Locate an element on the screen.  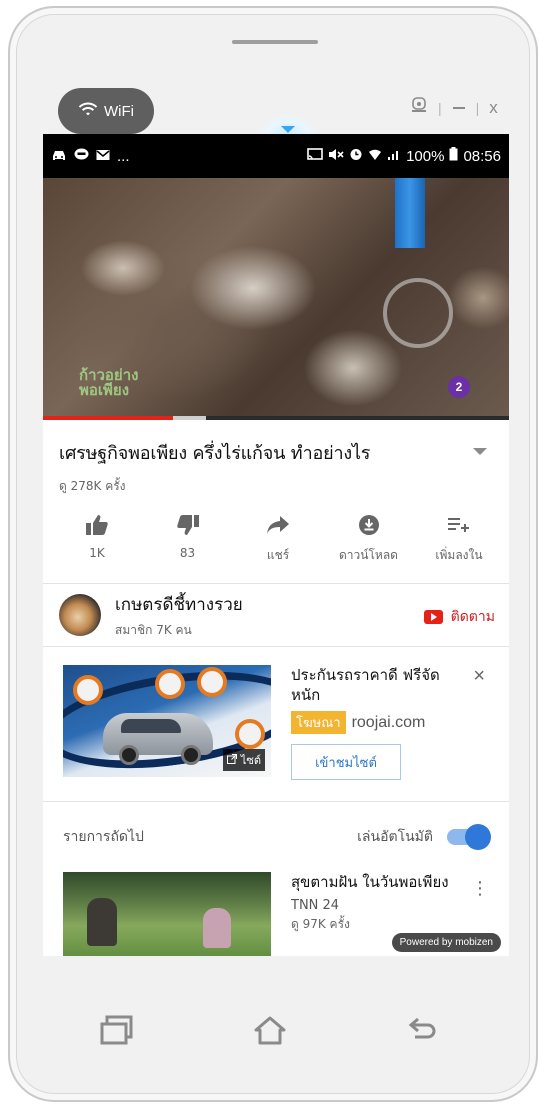
home-button is located at coordinates (270, 1032).